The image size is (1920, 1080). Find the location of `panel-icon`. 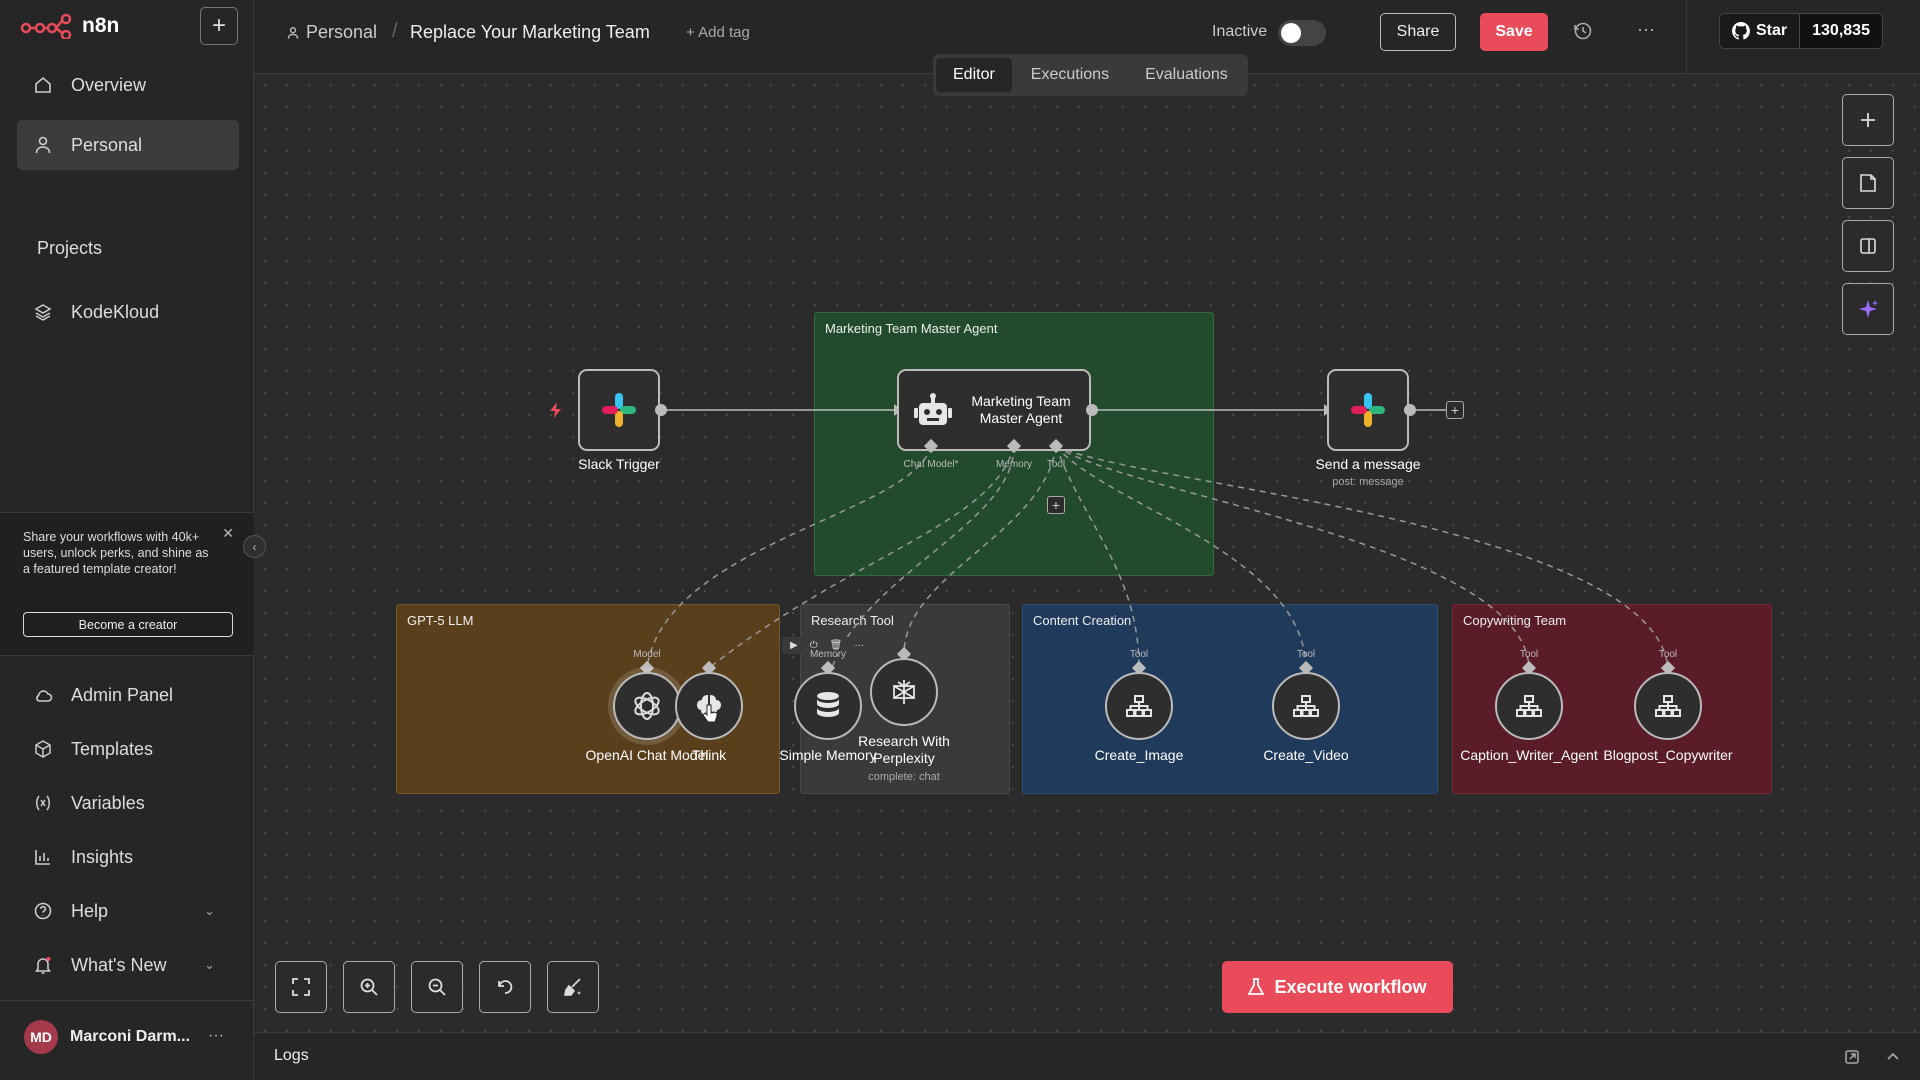

panel-icon is located at coordinates (1868, 246).